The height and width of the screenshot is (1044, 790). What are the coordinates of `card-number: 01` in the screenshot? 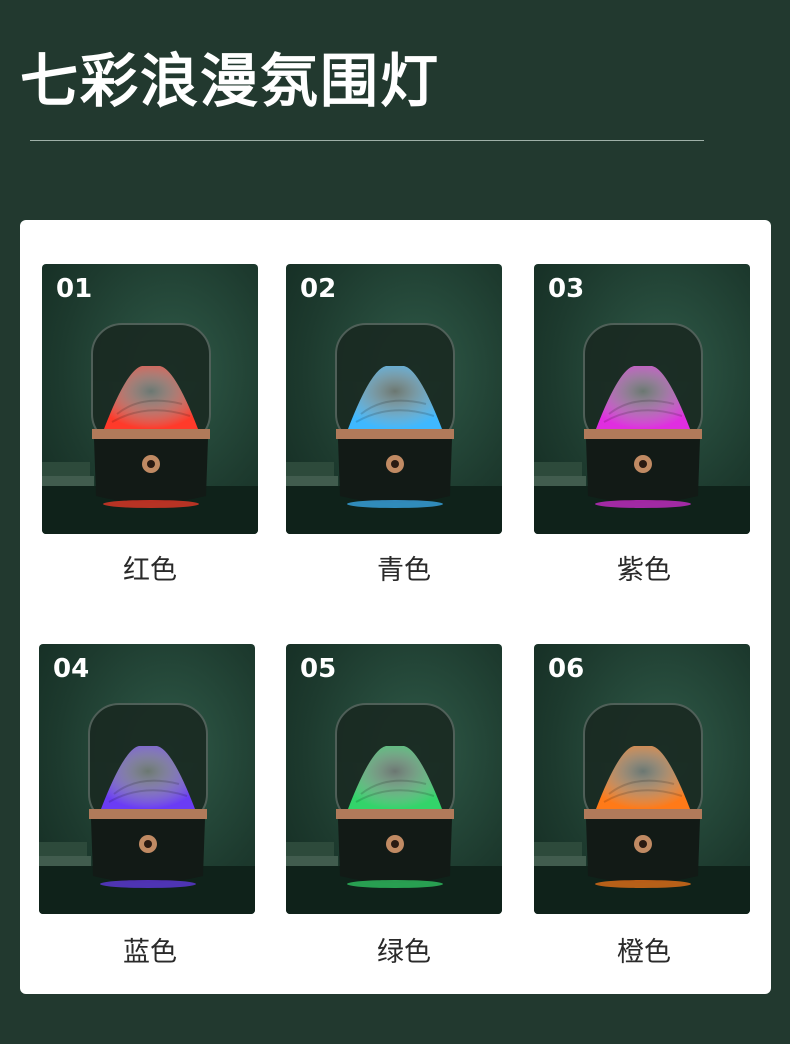 It's located at (74, 289).